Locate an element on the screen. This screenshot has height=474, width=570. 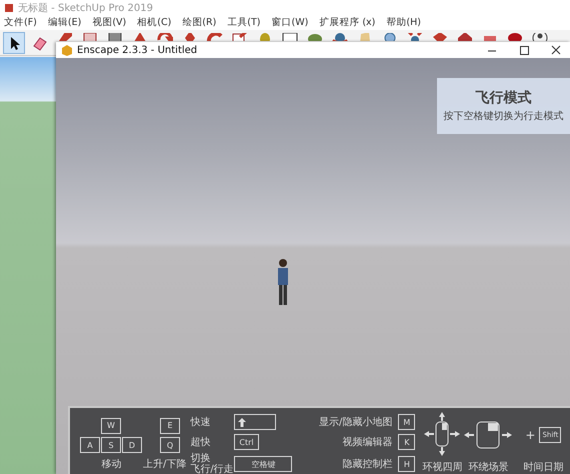
app-logo-icon is located at coordinates (9, 7).